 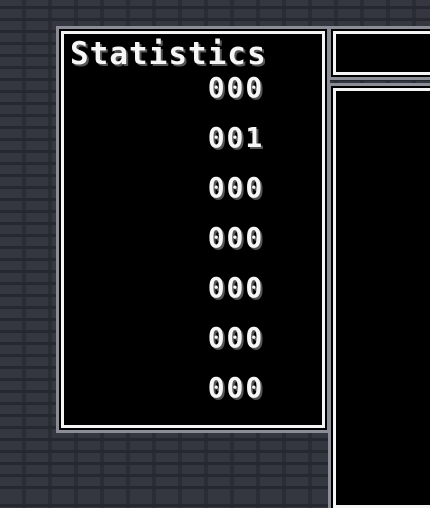 What do you see at coordinates (114, 338) in the screenshot?
I see `l-piece-icon` at bounding box center [114, 338].